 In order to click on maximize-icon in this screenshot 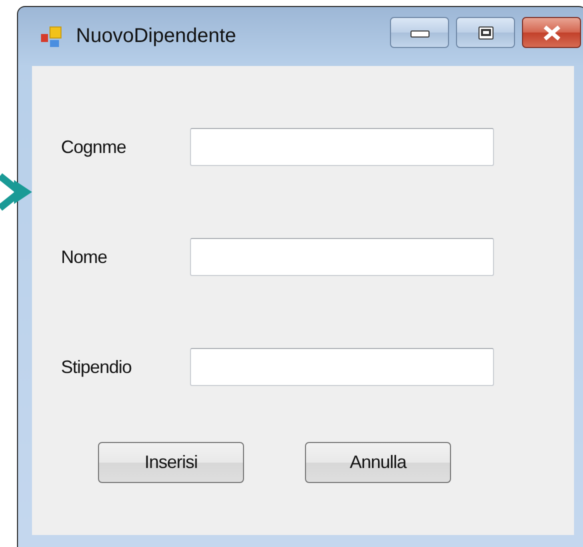, I will do `click(486, 33)`.